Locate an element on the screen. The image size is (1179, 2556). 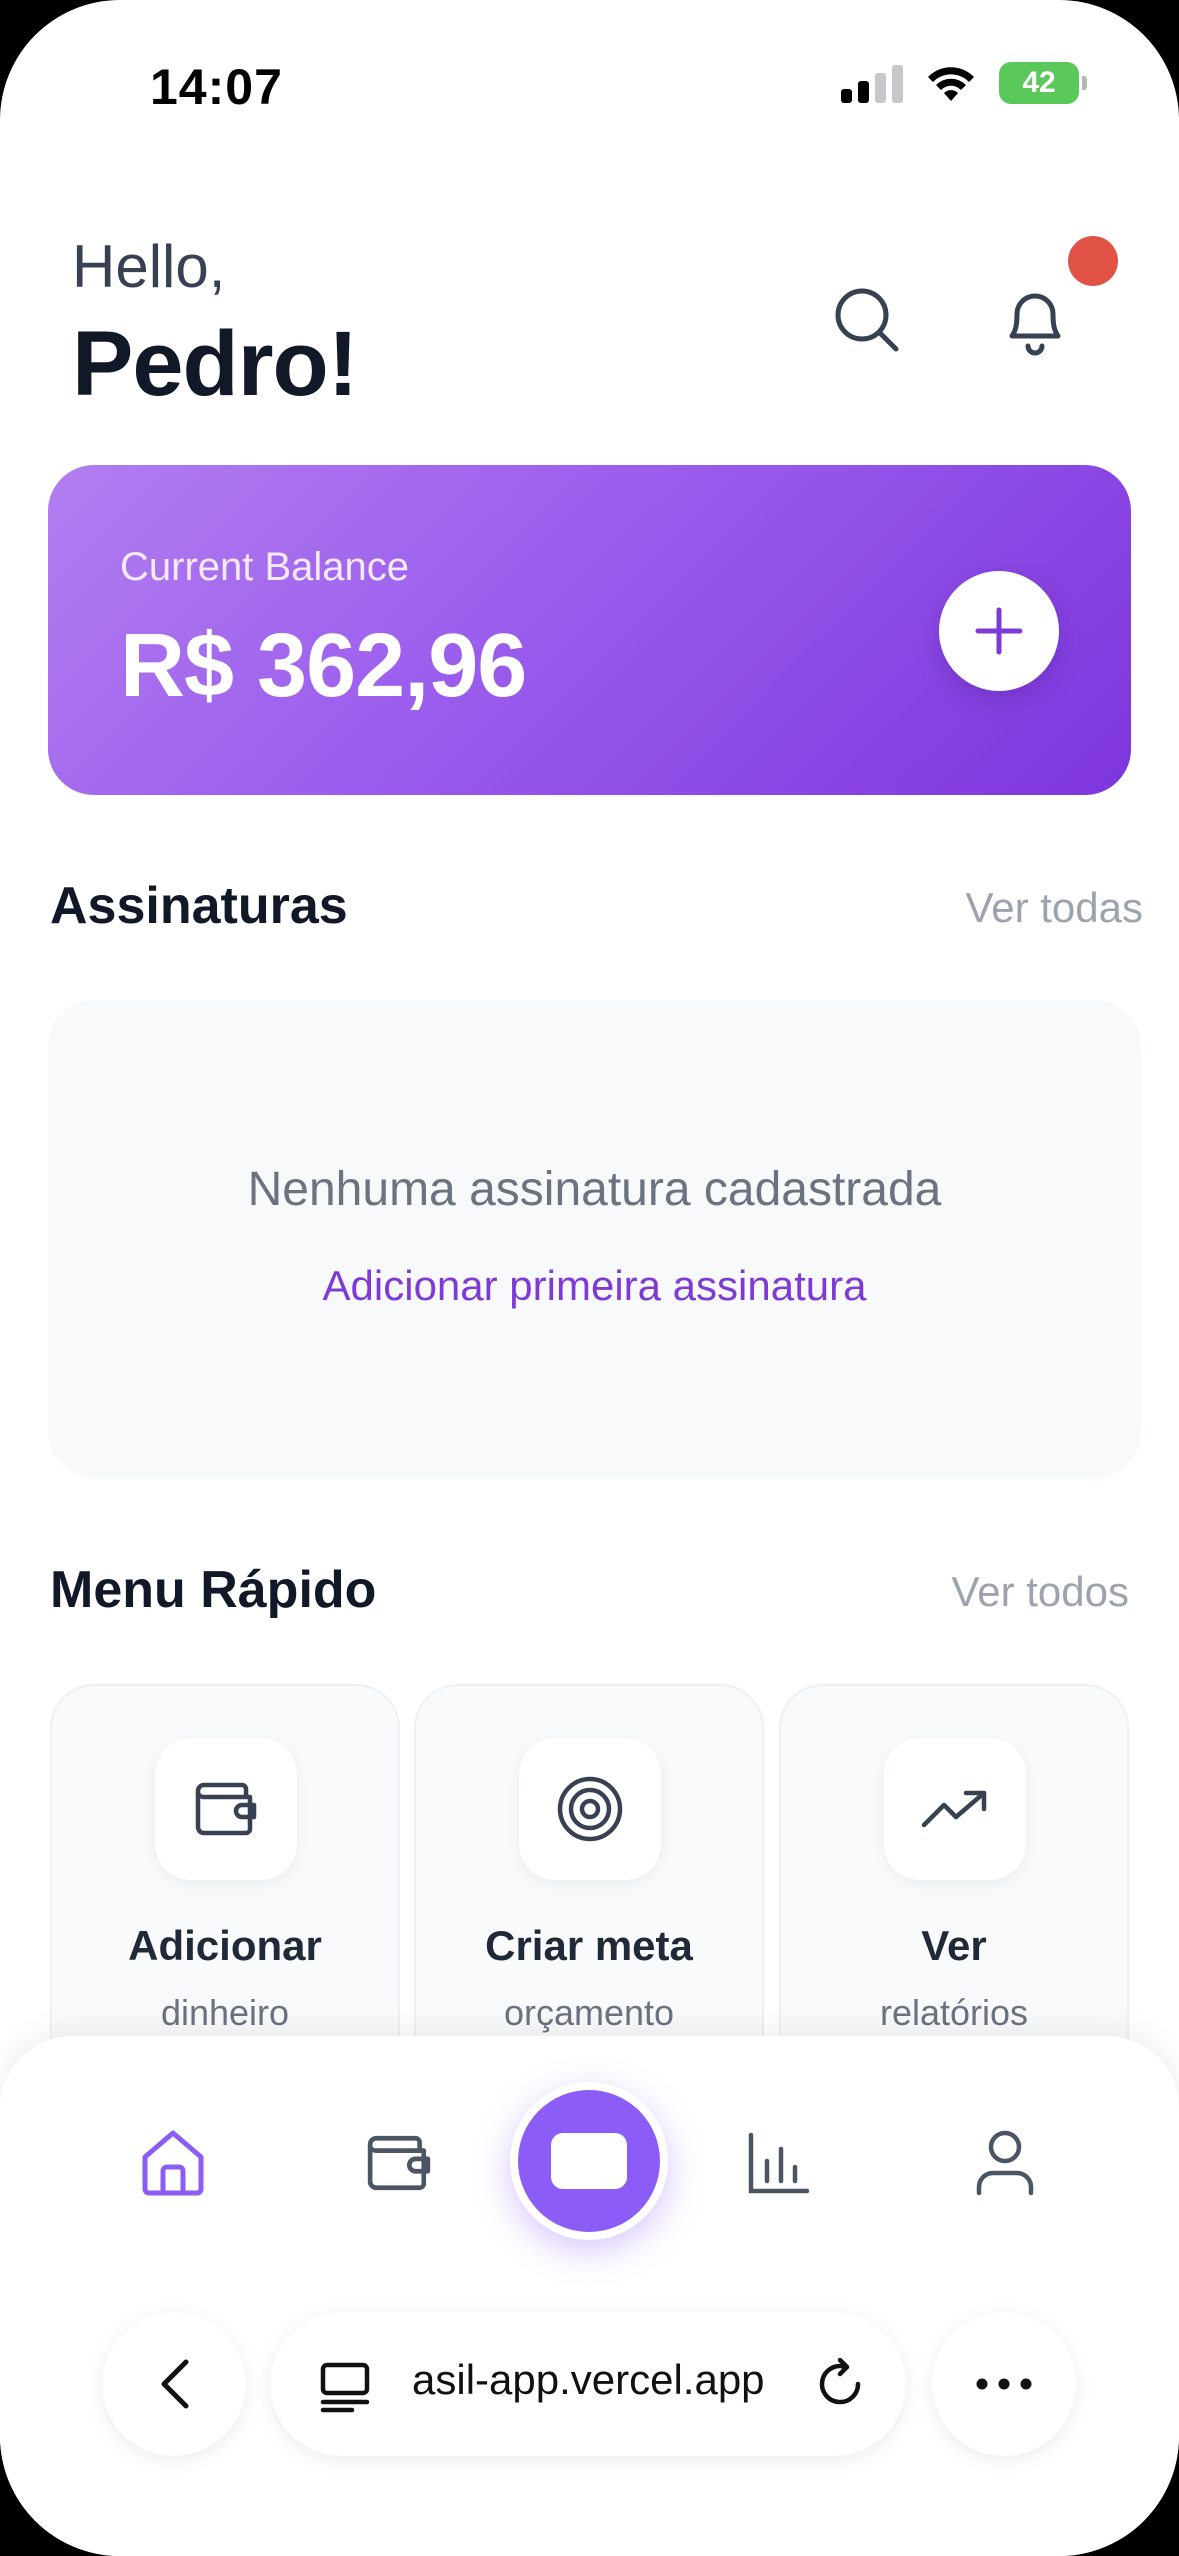
battery-icon: 42 is located at coordinates (1043, 83).